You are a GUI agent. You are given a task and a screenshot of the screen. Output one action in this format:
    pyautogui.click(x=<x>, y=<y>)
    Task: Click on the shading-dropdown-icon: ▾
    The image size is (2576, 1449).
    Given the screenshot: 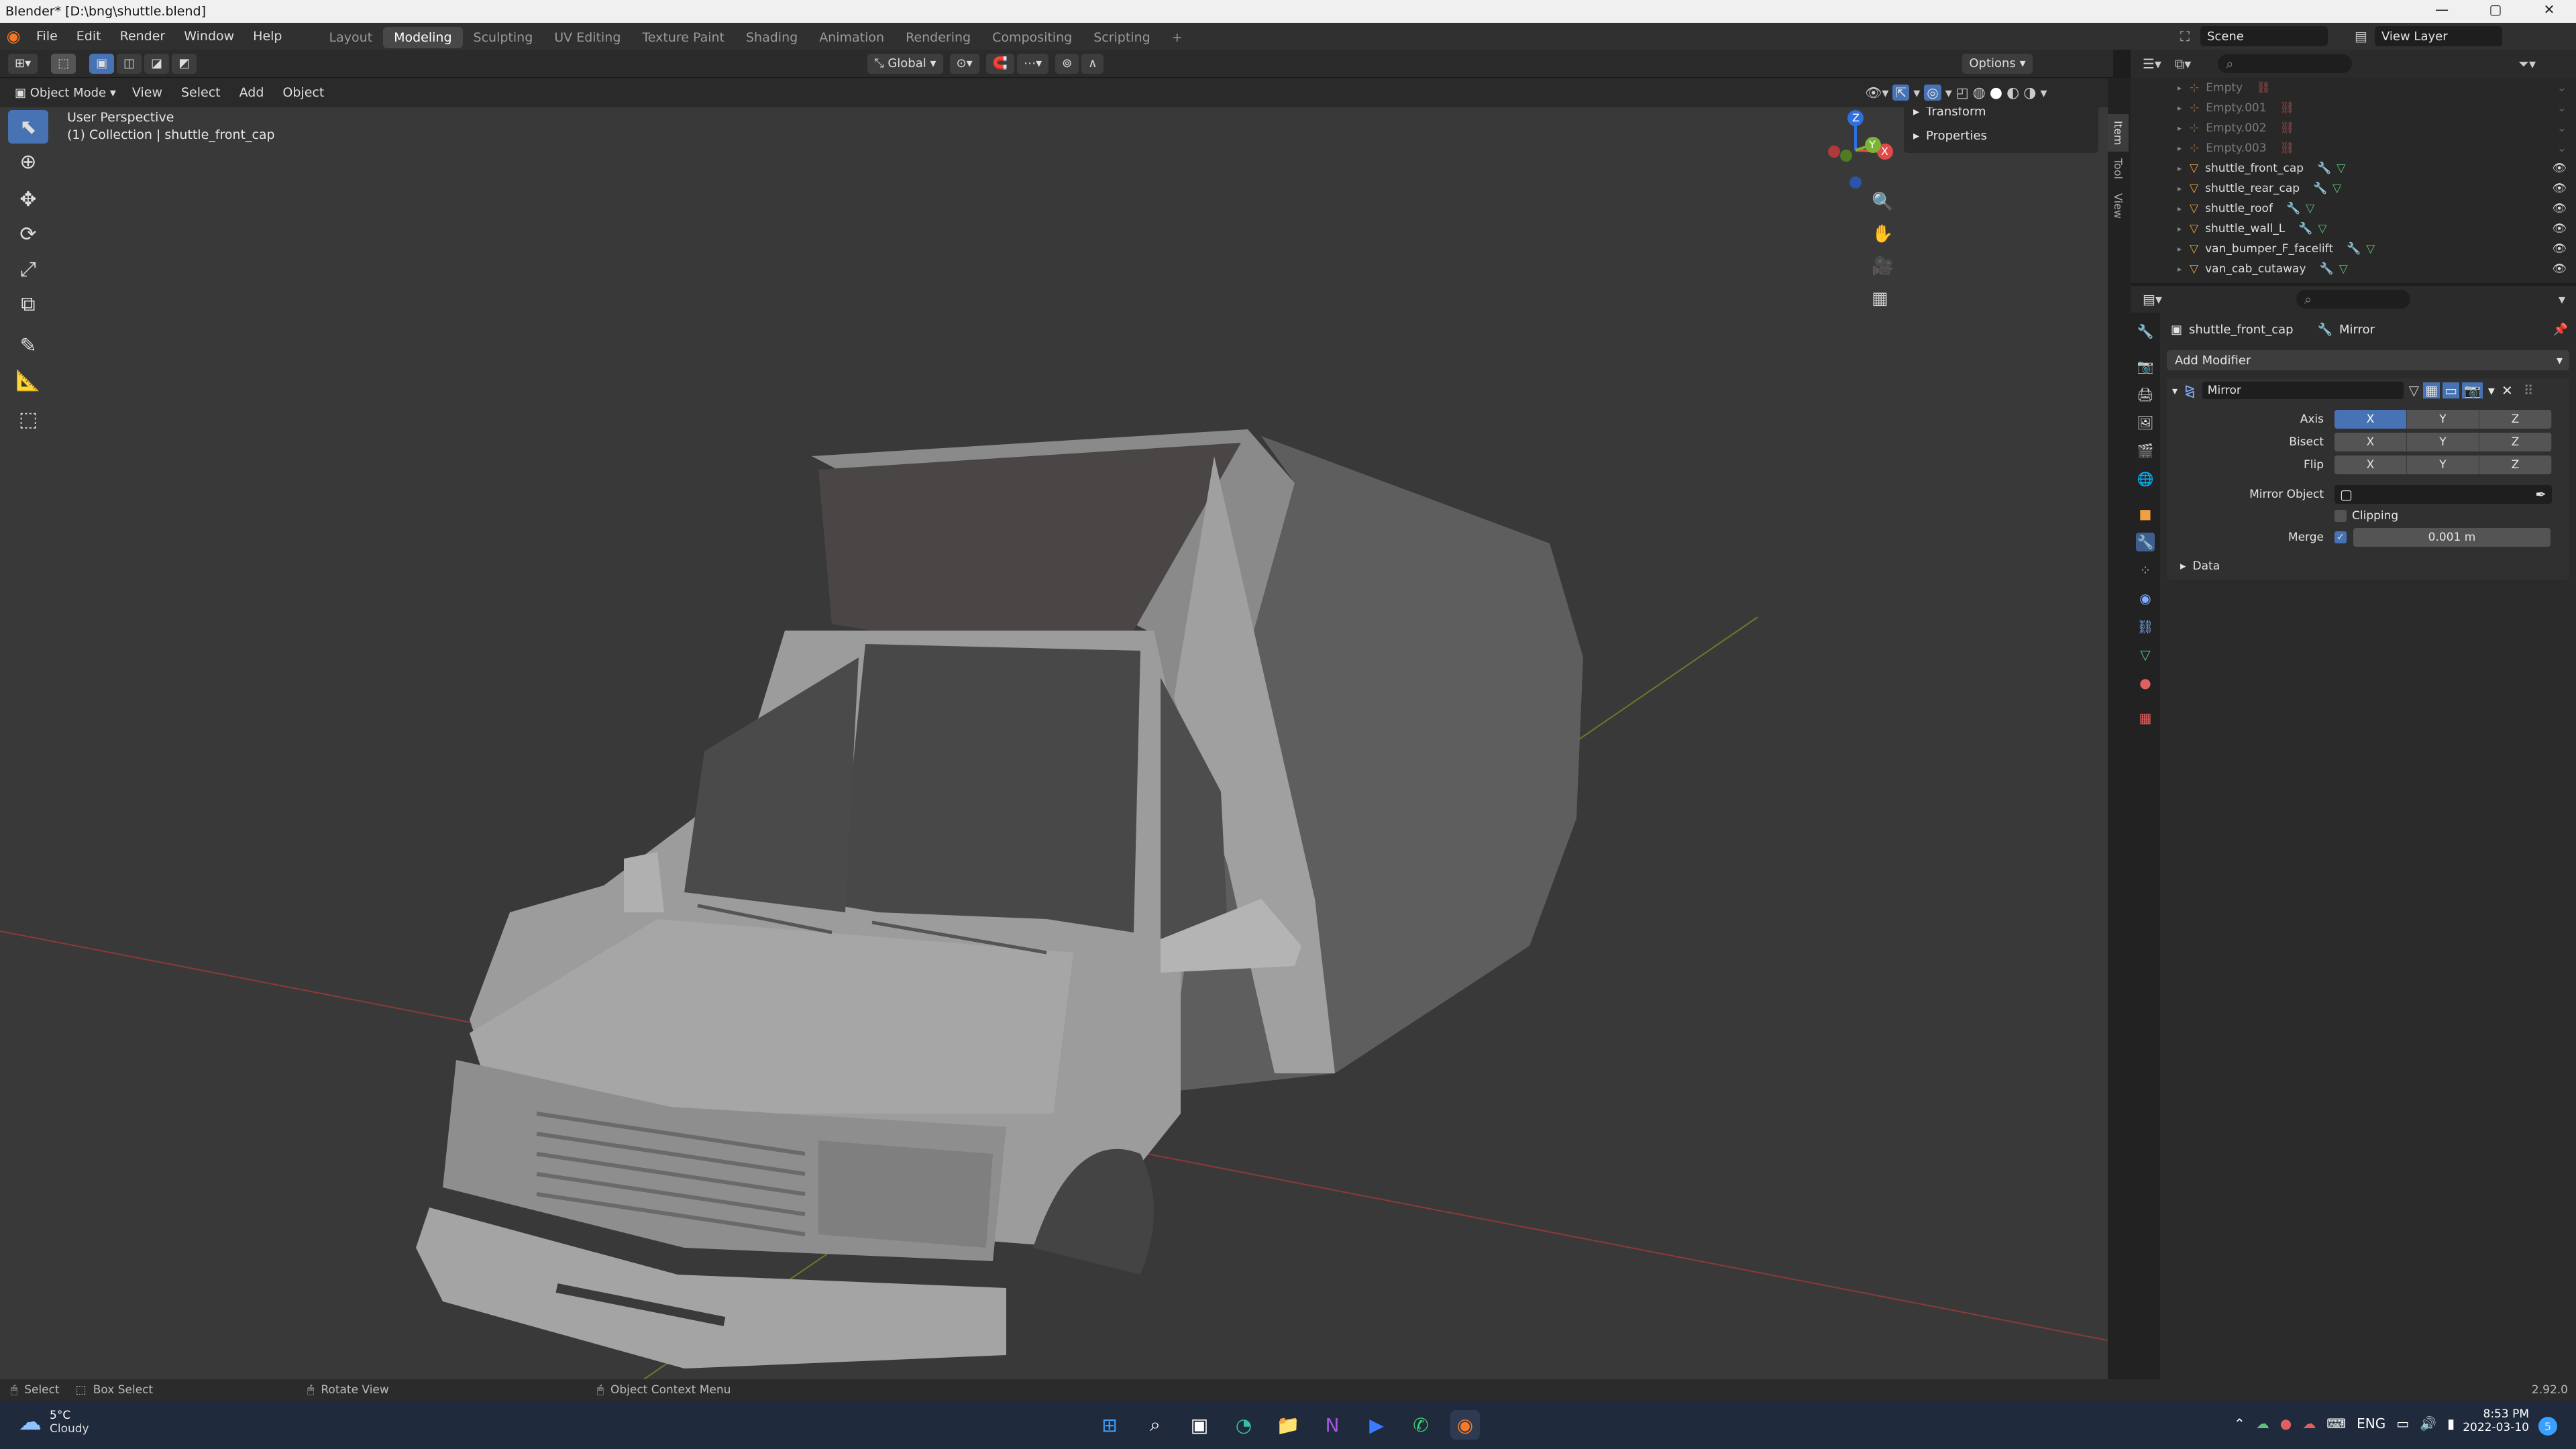 What is the action you would take?
    pyautogui.click(x=2043, y=93)
    